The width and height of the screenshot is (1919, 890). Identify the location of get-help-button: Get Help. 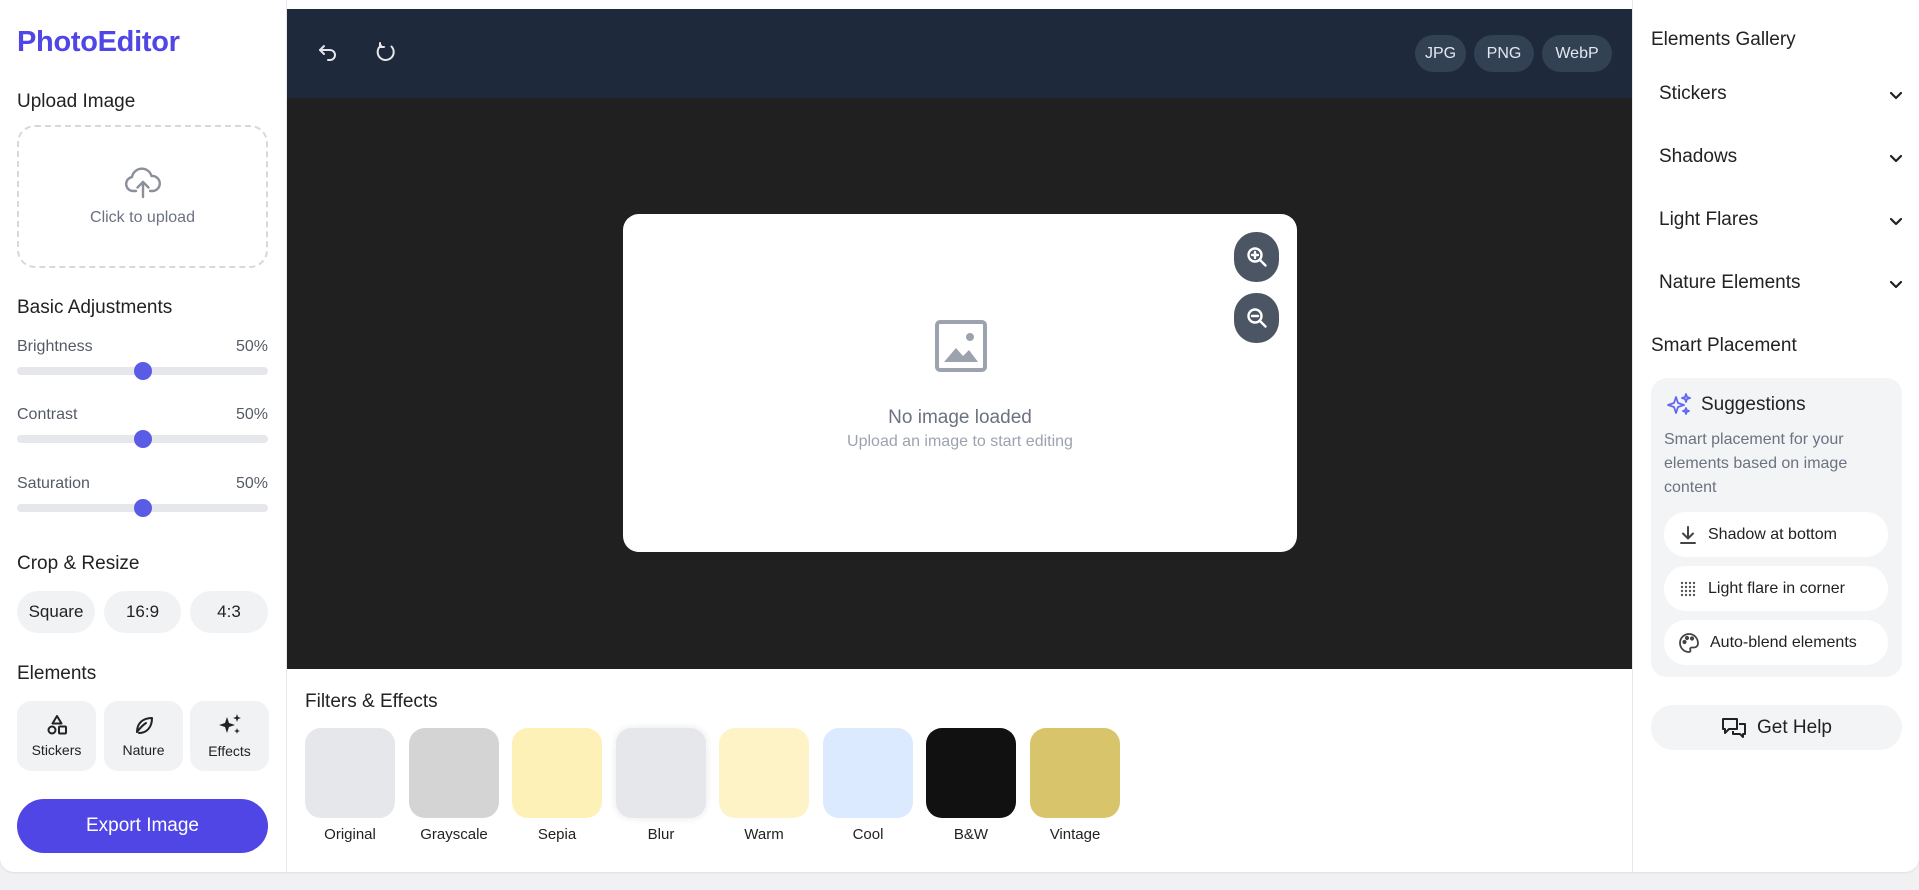
(1776, 727).